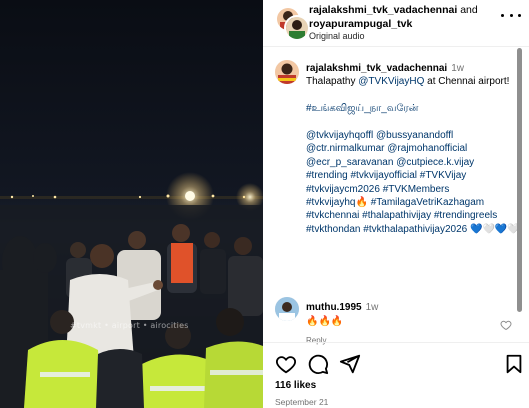 The width and height of the screenshot is (529, 408). Describe the element at coordinates (506, 325) in the screenshot. I see `like-comment-icon` at that location.